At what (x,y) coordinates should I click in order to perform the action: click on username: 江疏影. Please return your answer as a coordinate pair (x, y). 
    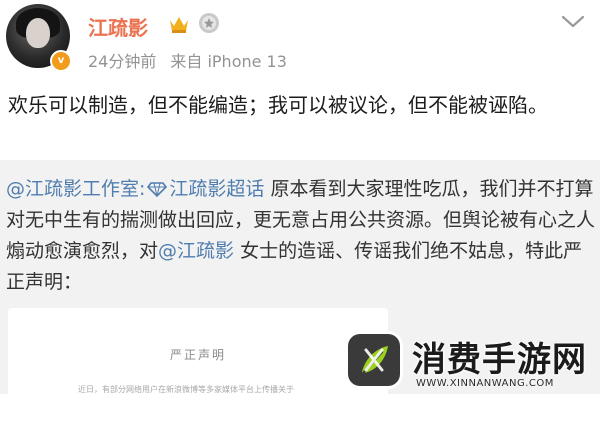
    Looking at the image, I should click on (118, 26).